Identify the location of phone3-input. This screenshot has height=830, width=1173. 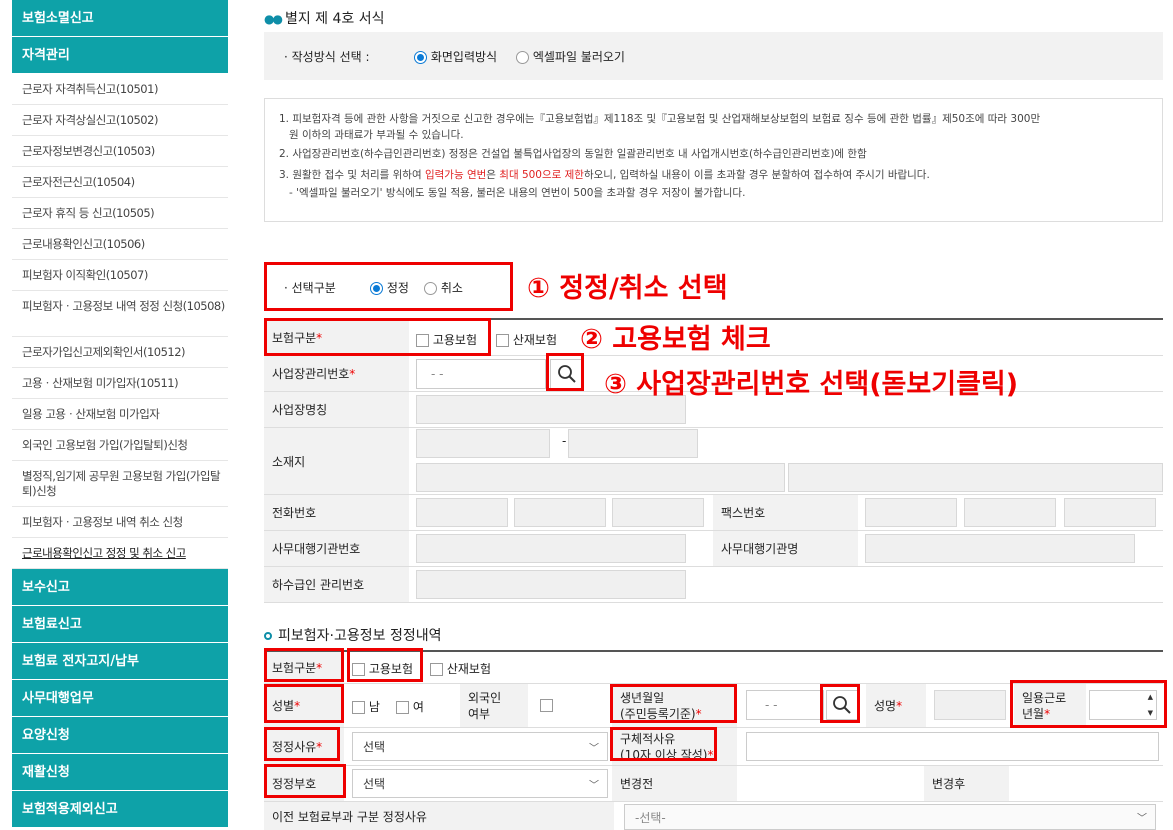
(658, 512).